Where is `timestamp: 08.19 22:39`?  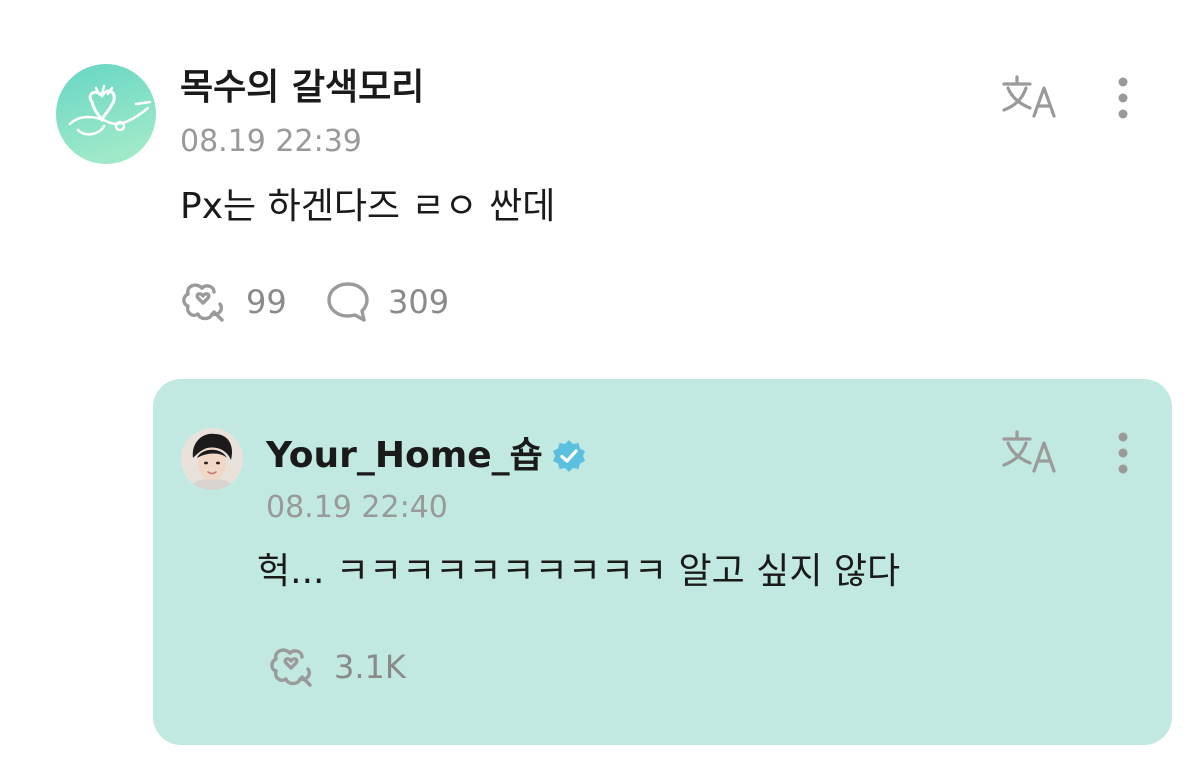
timestamp: 08.19 22:39 is located at coordinates (271, 141).